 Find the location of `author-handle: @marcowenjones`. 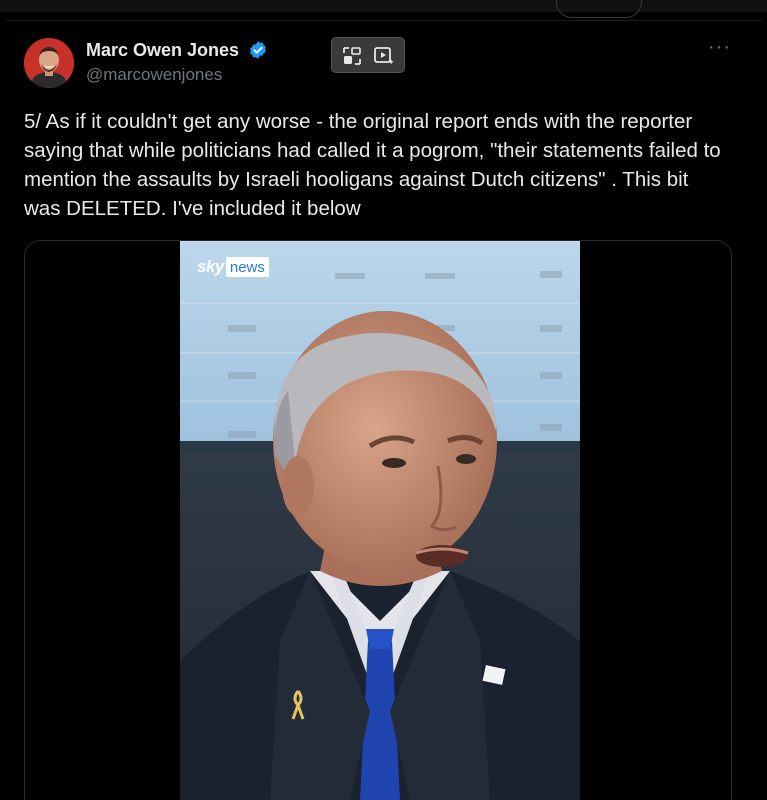

author-handle: @marcowenjones is located at coordinates (154, 75).